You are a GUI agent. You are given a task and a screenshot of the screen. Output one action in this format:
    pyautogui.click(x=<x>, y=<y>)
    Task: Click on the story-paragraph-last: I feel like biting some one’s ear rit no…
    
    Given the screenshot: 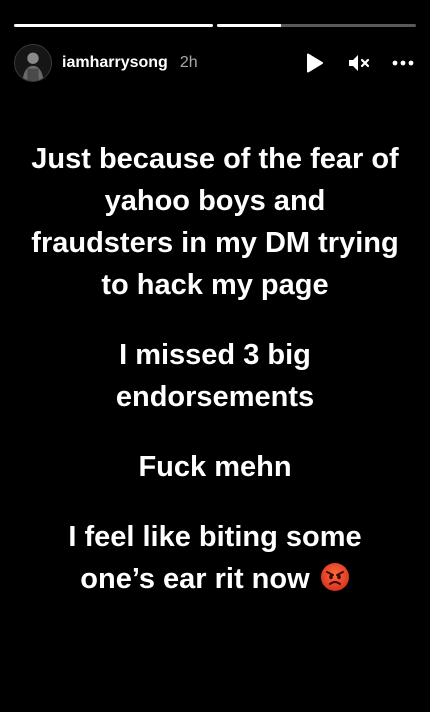 What is the action you would take?
    pyautogui.click(x=215, y=558)
    